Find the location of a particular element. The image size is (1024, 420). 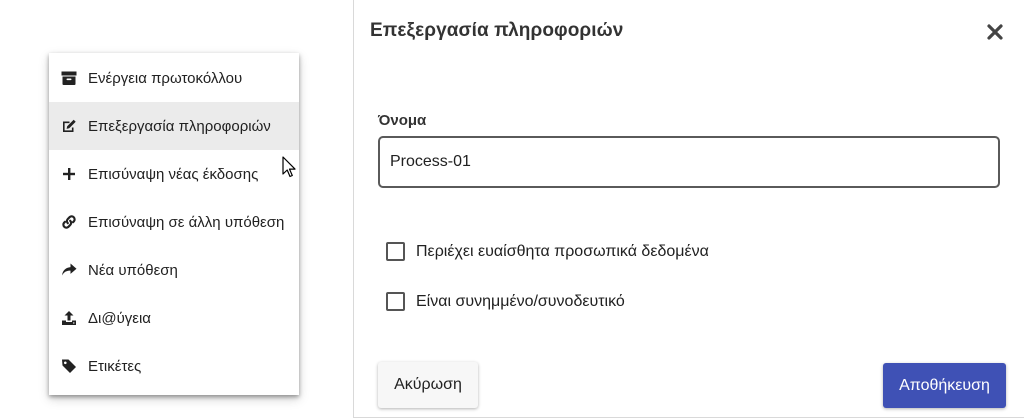

dialog-title: Επεξεργασία πληροφοριών is located at coordinates (497, 30).